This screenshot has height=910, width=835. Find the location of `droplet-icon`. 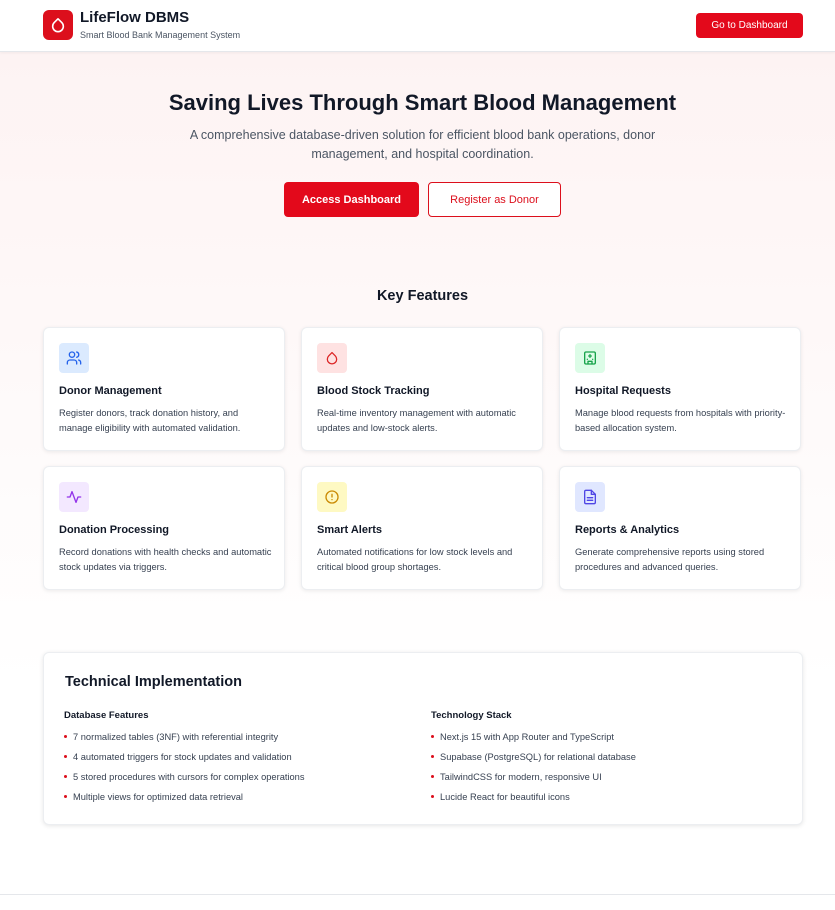

droplet-icon is located at coordinates (332, 358).